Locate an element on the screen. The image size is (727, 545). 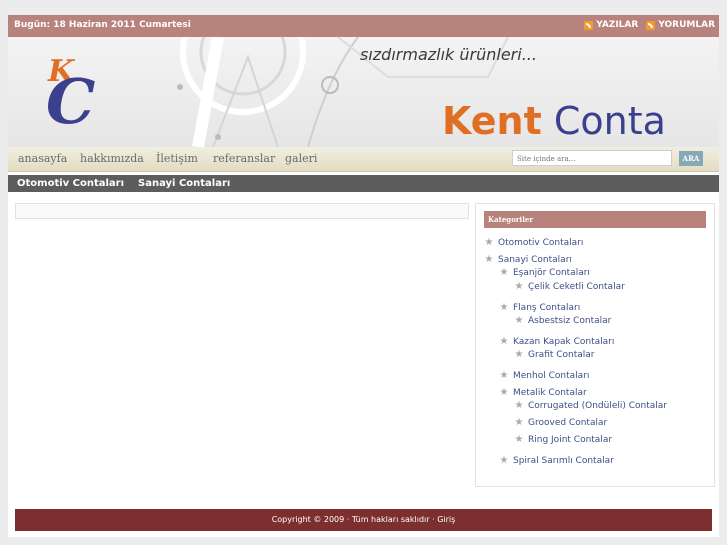
category-label: Corrugated (Ondüleli) Contalar is located at coordinates (597, 406).